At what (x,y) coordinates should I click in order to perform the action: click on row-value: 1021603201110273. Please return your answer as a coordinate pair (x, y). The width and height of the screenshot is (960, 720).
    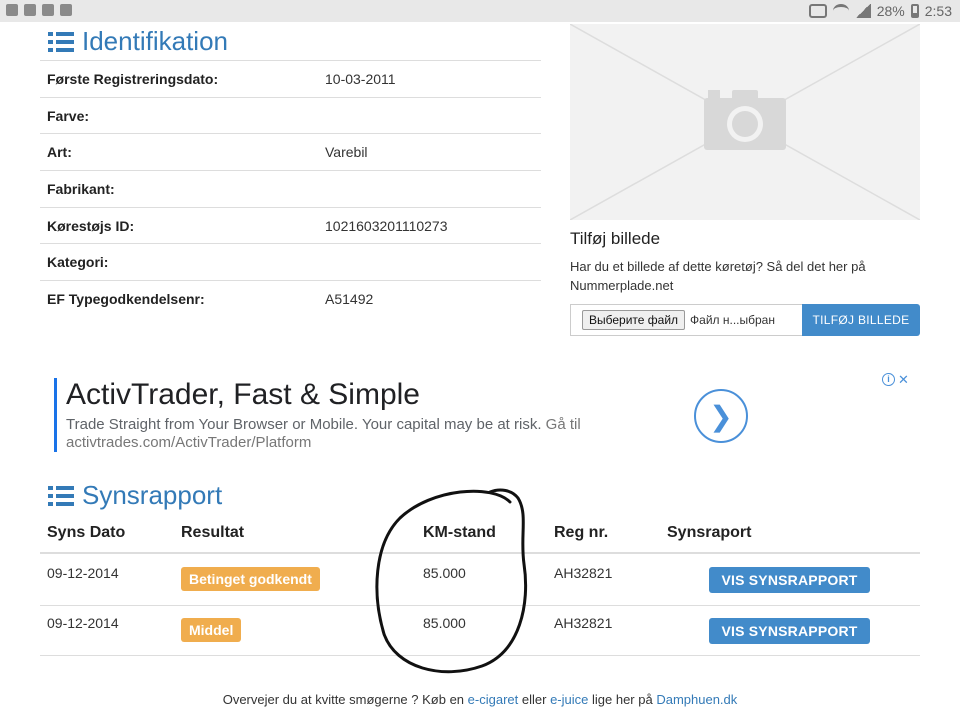
    Looking at the image, I should click on (386, 225).